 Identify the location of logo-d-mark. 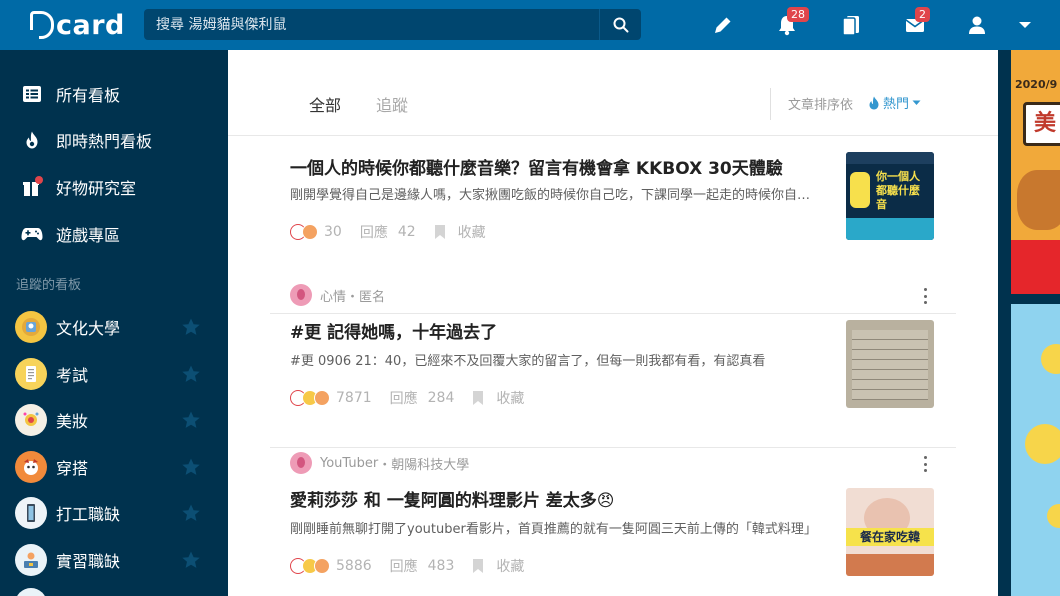
(42, 25).